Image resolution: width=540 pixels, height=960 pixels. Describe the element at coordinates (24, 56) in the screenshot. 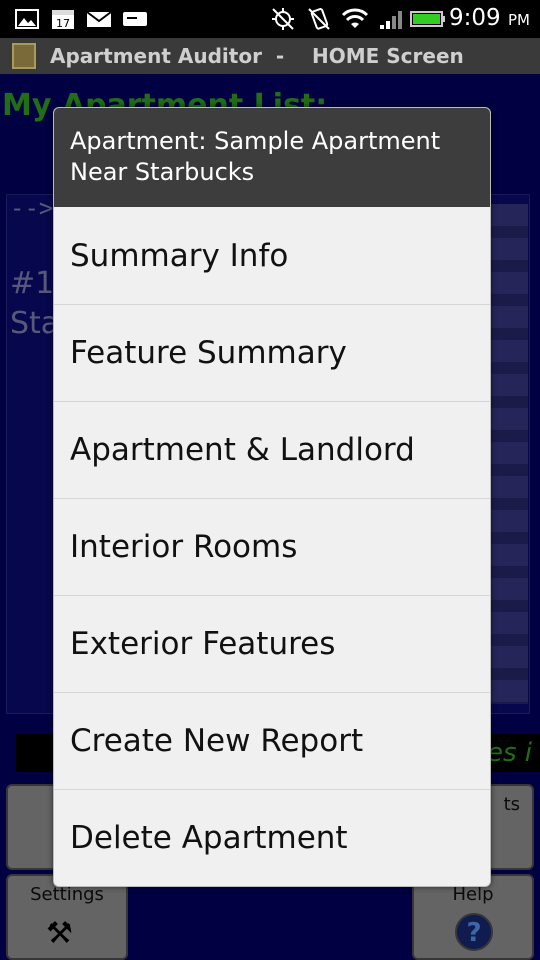

I see `app-logo-icon` at that location.